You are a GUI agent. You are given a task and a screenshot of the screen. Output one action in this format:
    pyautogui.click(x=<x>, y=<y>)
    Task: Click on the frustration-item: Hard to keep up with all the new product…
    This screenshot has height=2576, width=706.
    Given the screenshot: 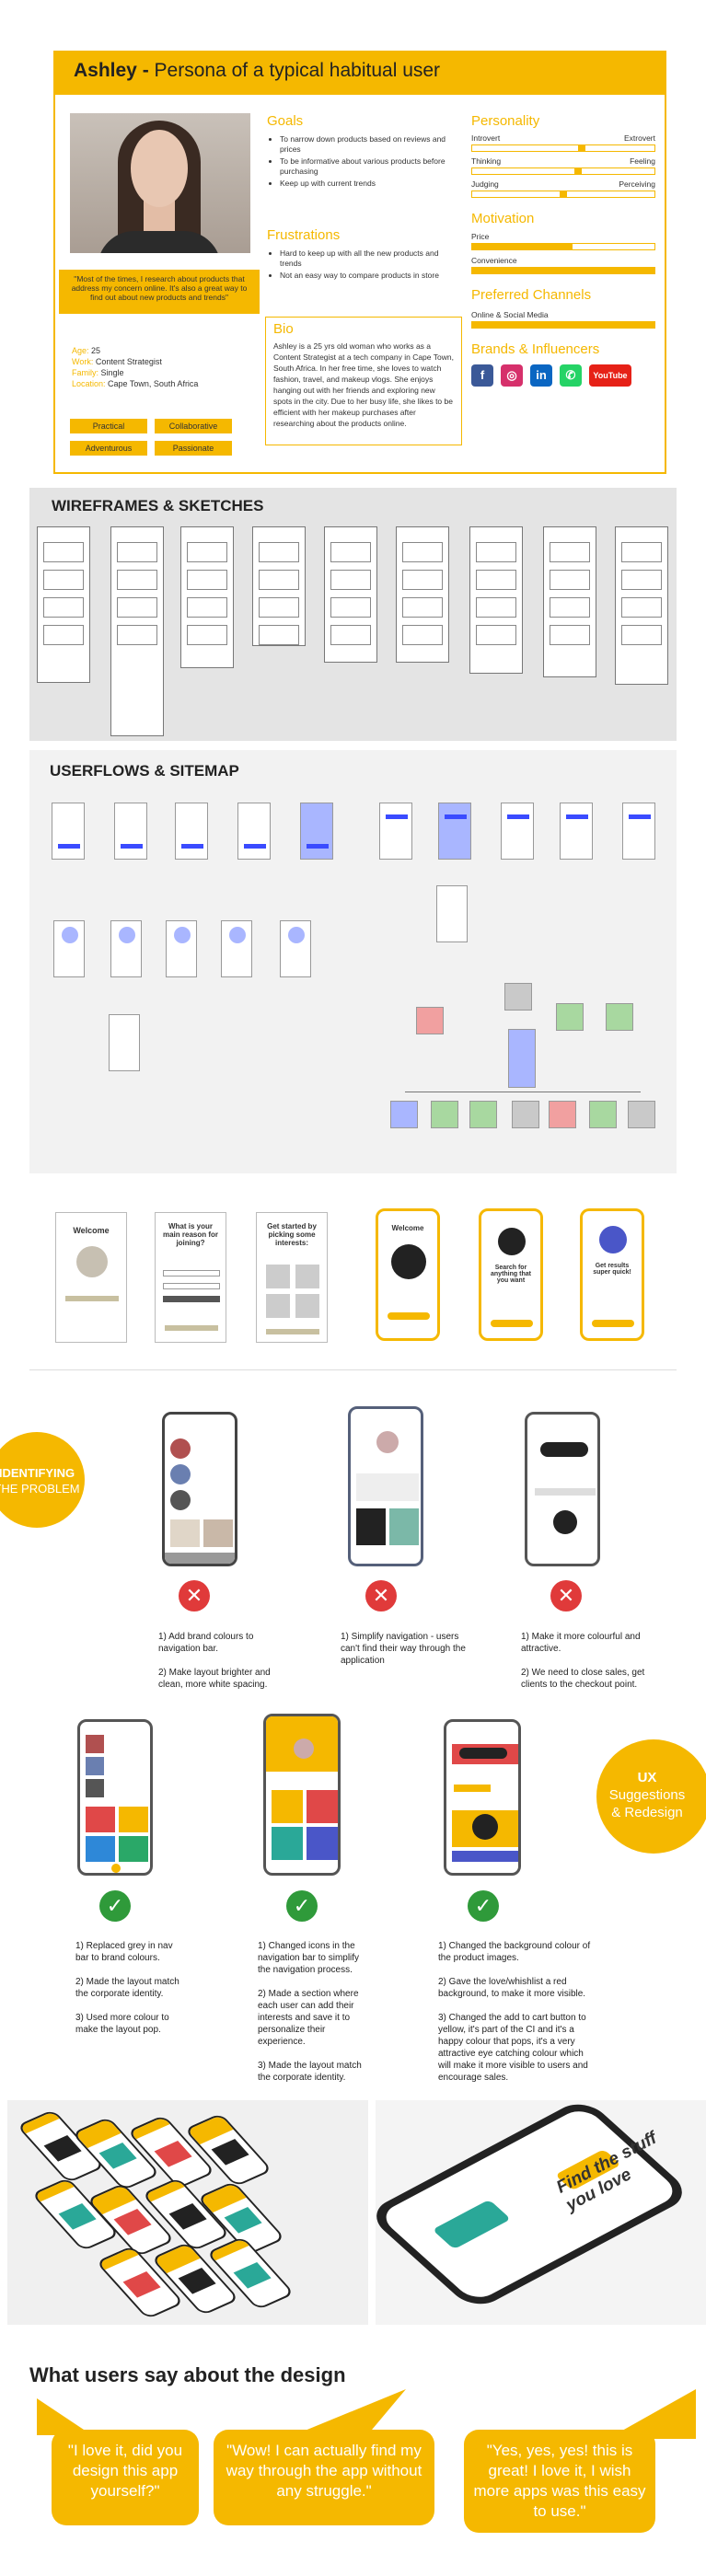 What is the action you would take?
    pyautogui.click(x=370, y=258)
    